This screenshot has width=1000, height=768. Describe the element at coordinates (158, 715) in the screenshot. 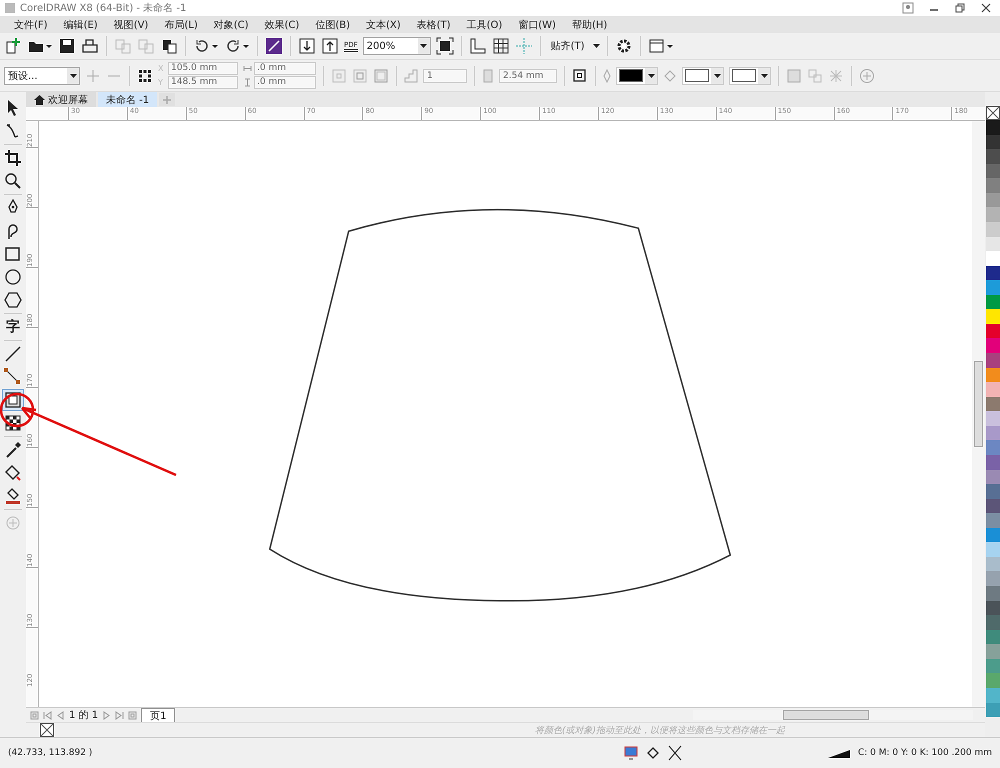

I see `page-tab: 页1` at that location.